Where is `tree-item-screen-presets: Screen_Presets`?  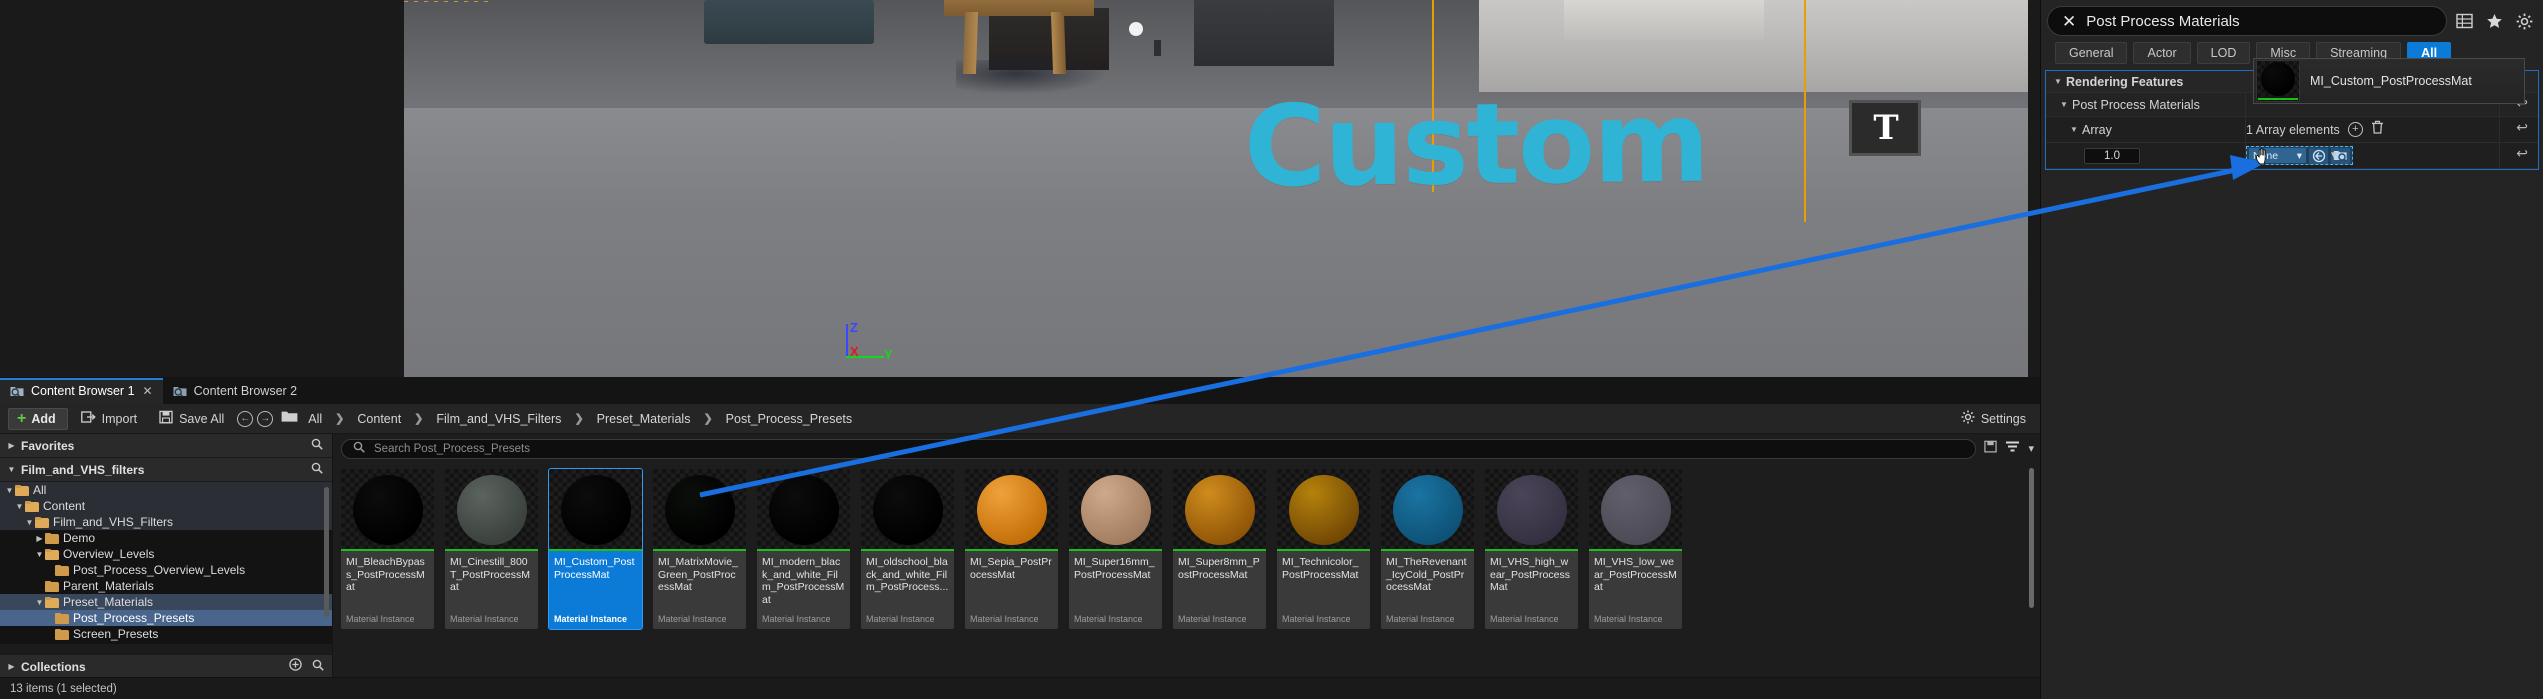 tree-item-screen-presets: Screen_Presets is located at coordinates (166, 634).